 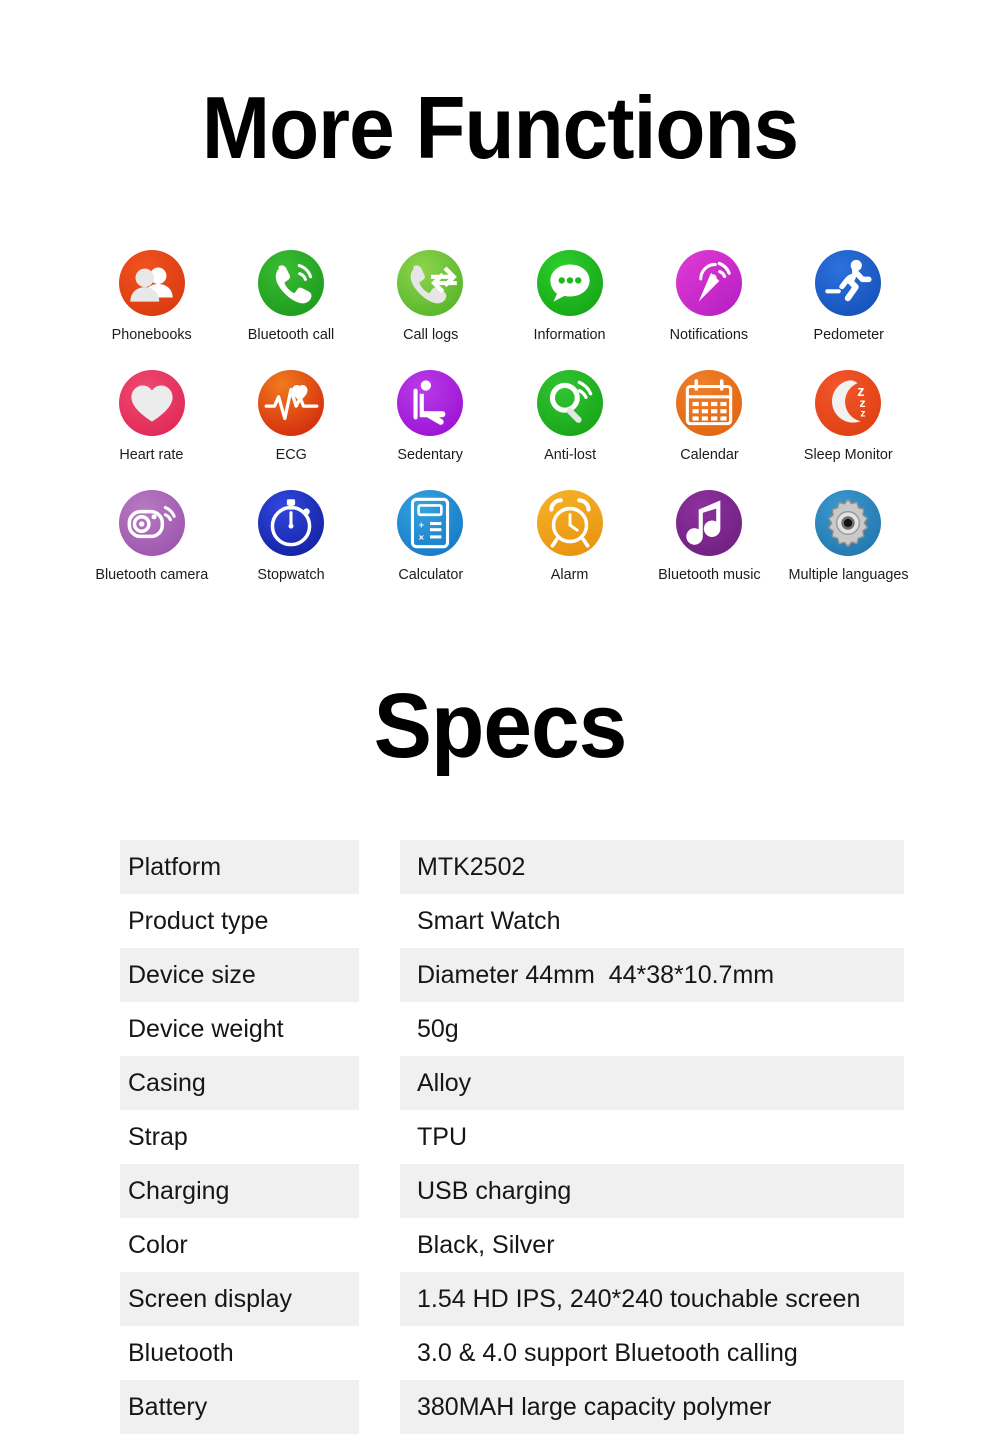 What do you see at coordinates (848, 403) in the screenshot?
I see `moon-zzz-icon: zzz` at bounding box center [848, 403].